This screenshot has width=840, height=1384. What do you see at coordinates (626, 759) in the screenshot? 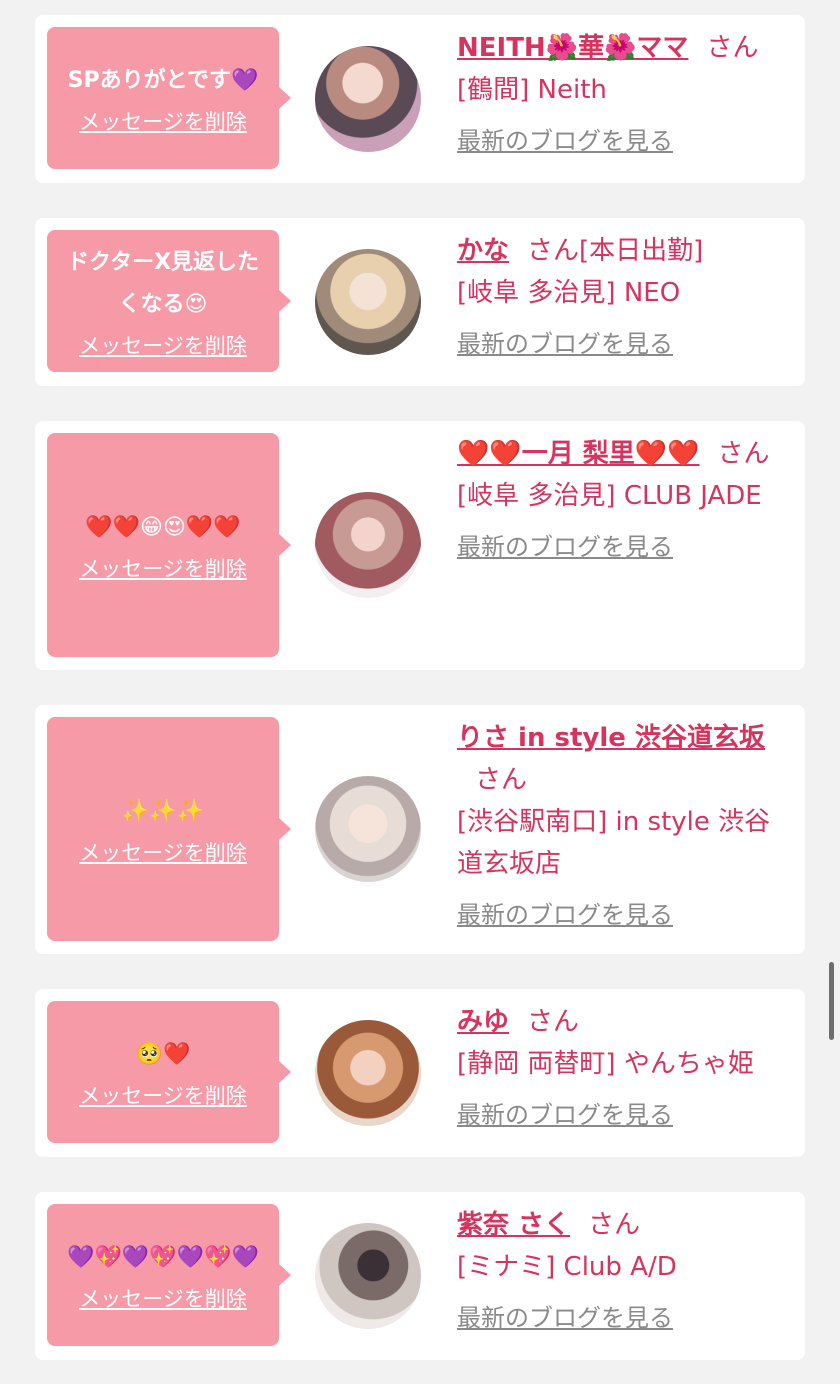
I see `sender-name-line: りさ in style 渋谷道玄坂さん` at bounding box center [626, 759].